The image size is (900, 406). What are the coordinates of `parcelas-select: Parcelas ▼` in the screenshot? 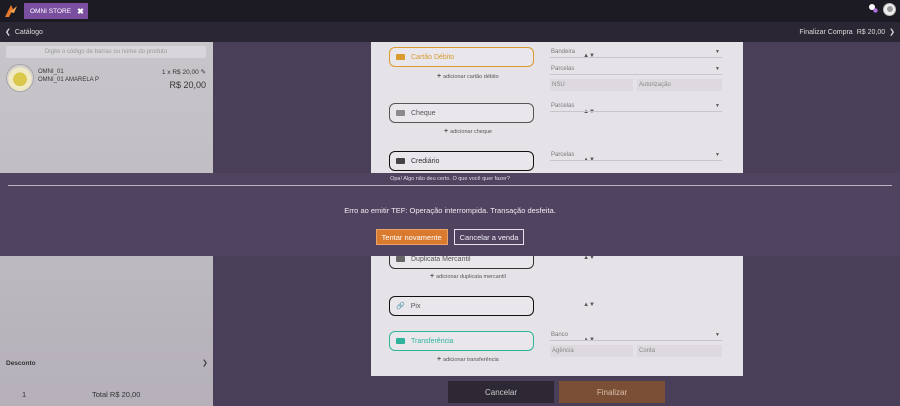 It's located at (636, 69).